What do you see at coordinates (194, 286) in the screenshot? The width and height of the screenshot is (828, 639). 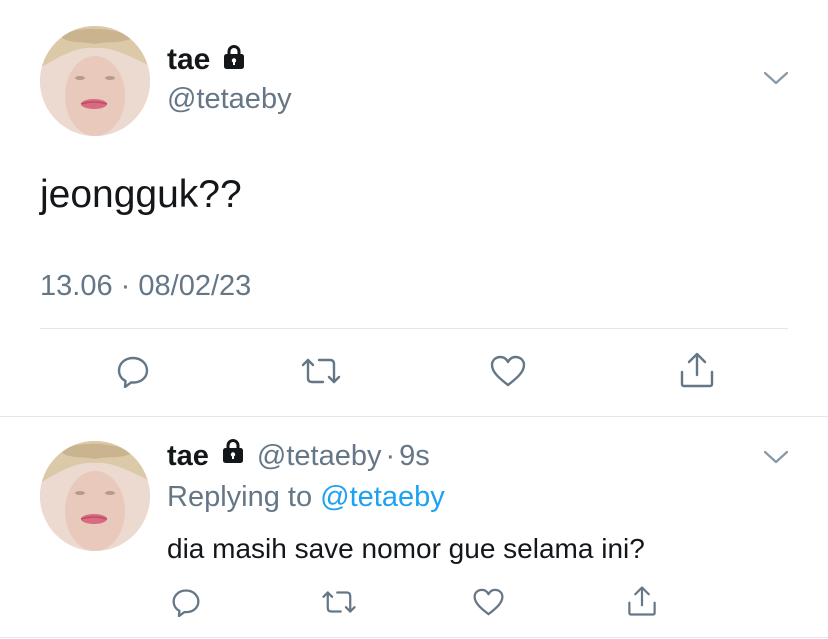 I see `main-tweet-date: 08/02/23` at bounding box center [194, 286].